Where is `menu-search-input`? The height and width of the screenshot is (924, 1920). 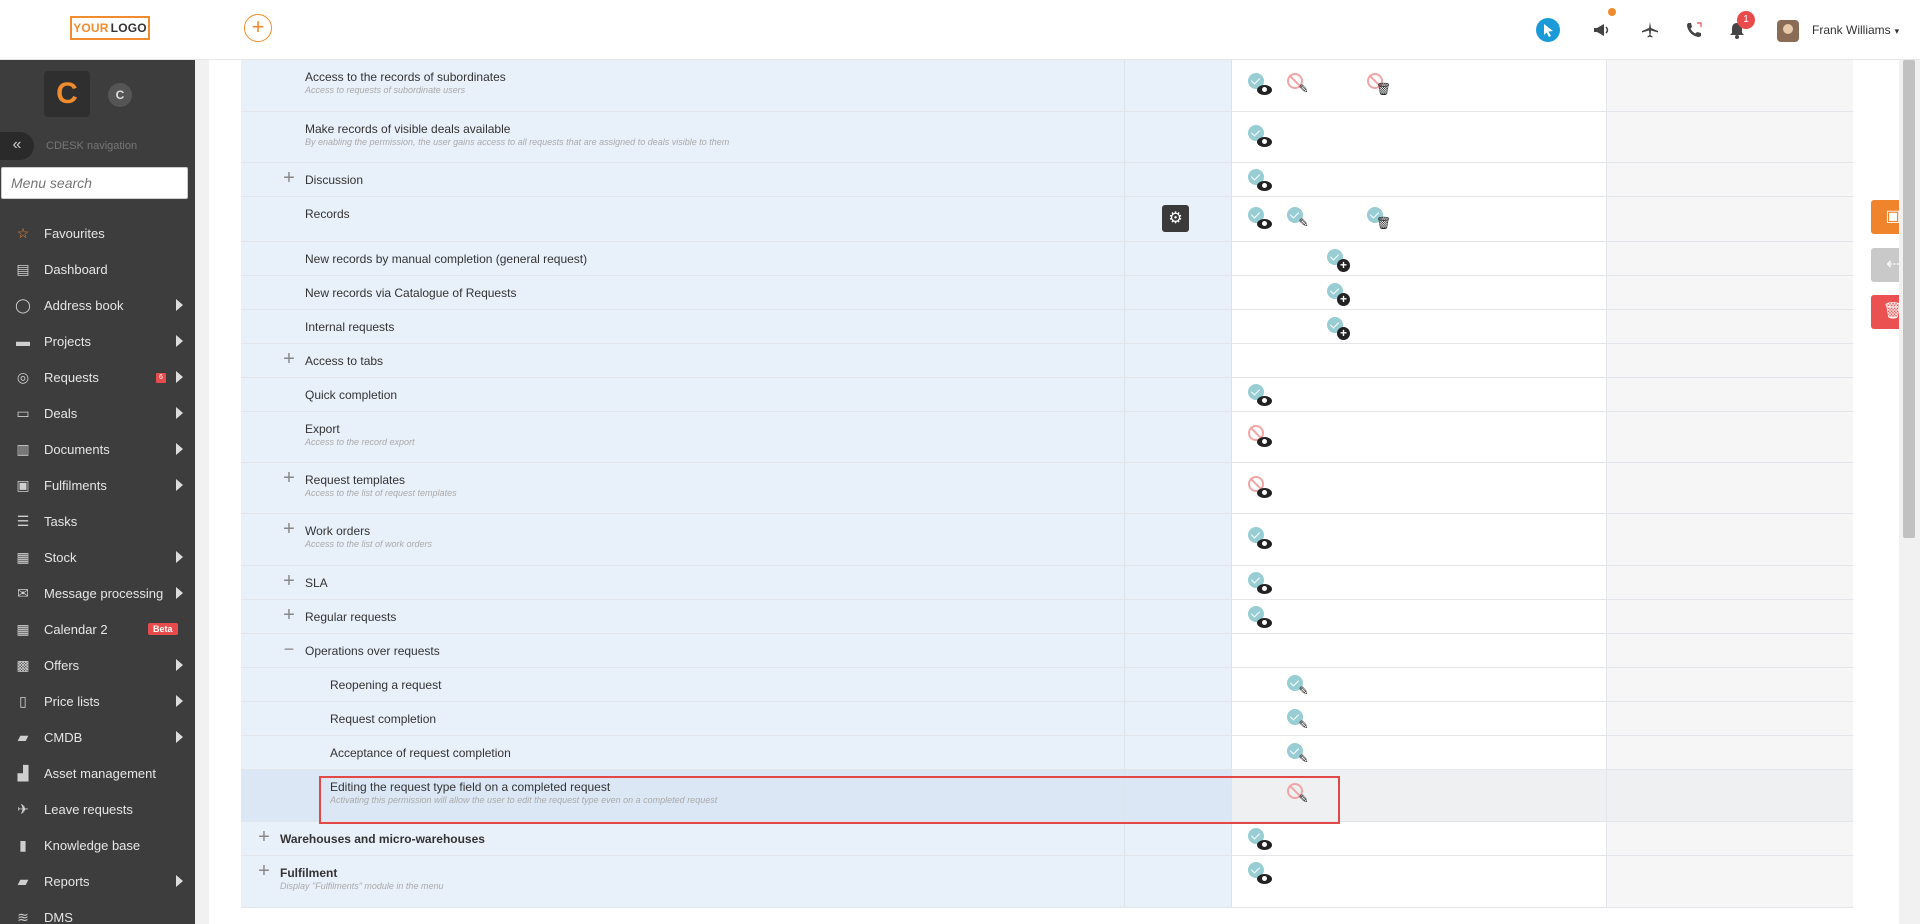
menu-search-input is located at coordinates (94, 183).